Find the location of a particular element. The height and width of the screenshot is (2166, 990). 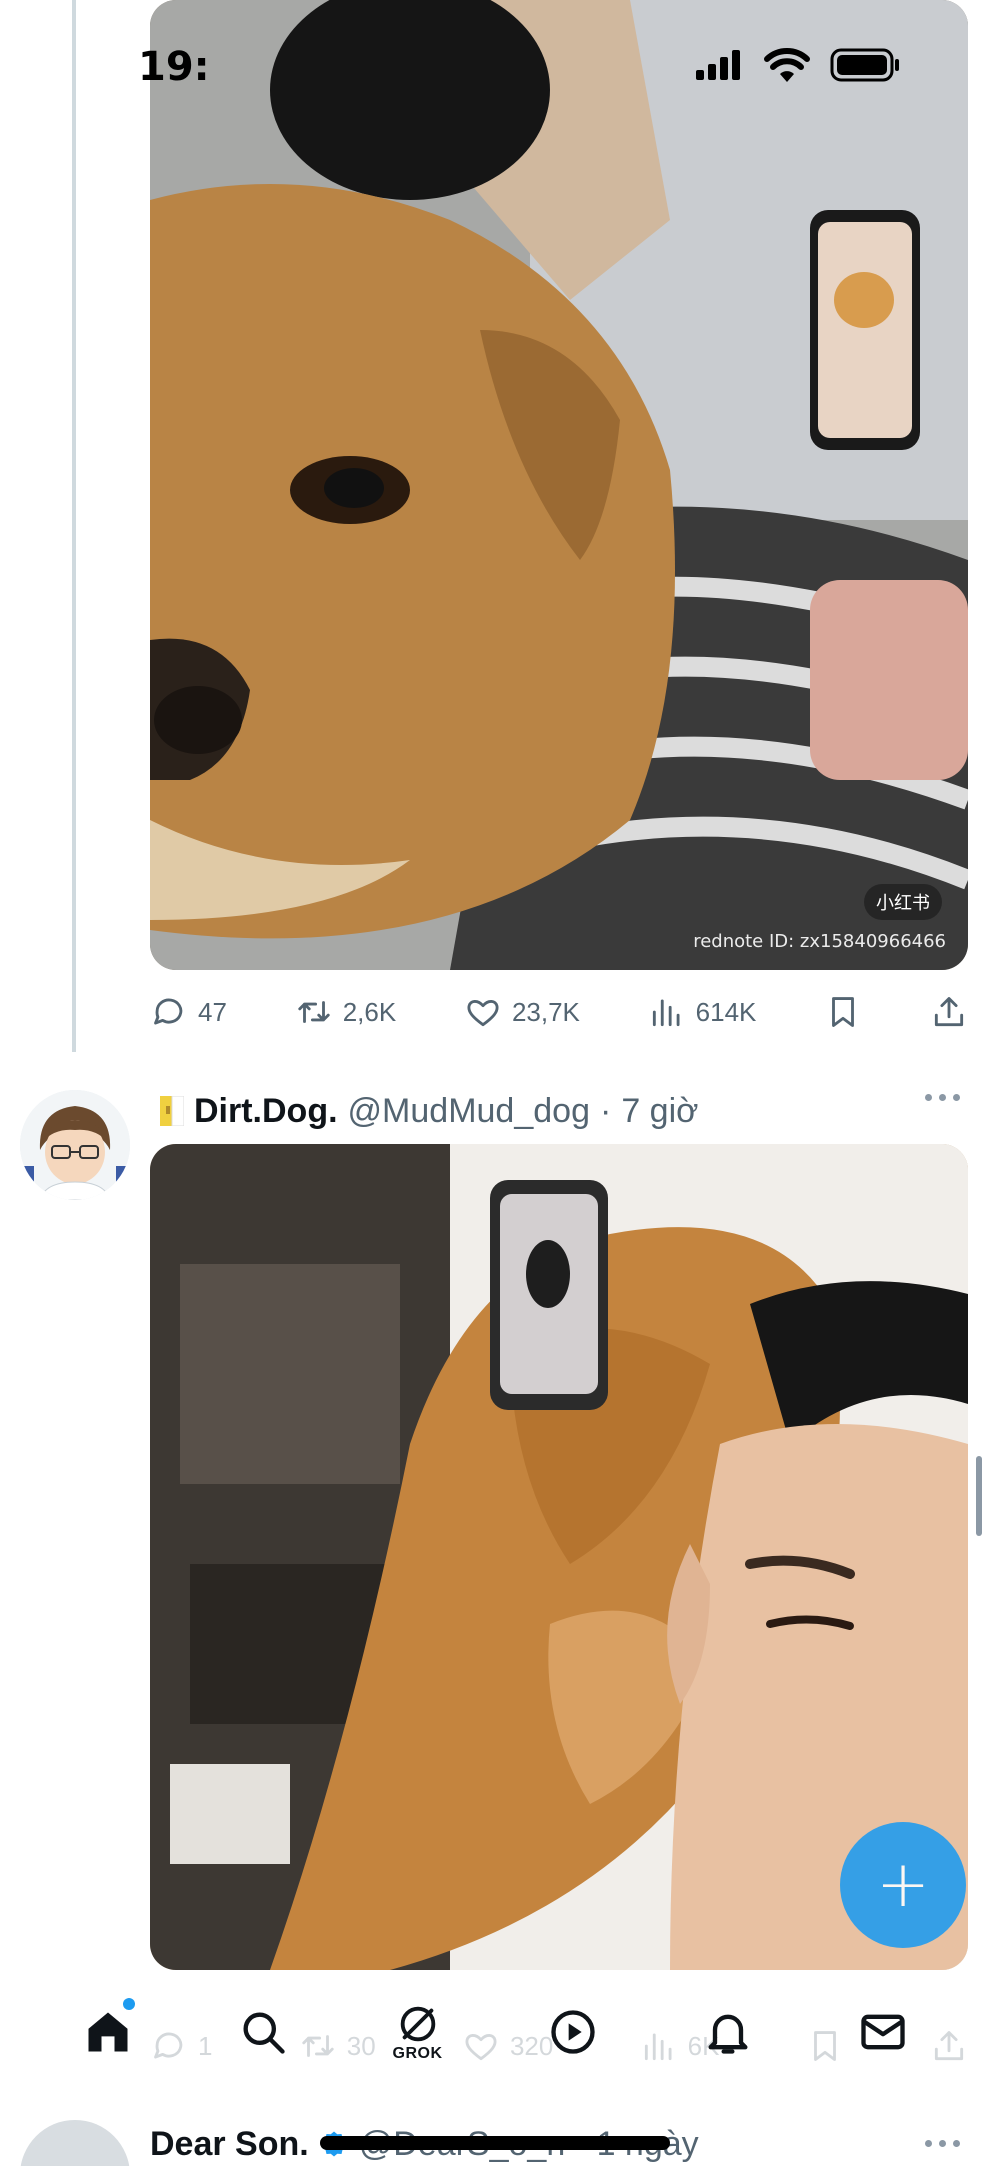

share-icon is located at coordinates (949, 1012).